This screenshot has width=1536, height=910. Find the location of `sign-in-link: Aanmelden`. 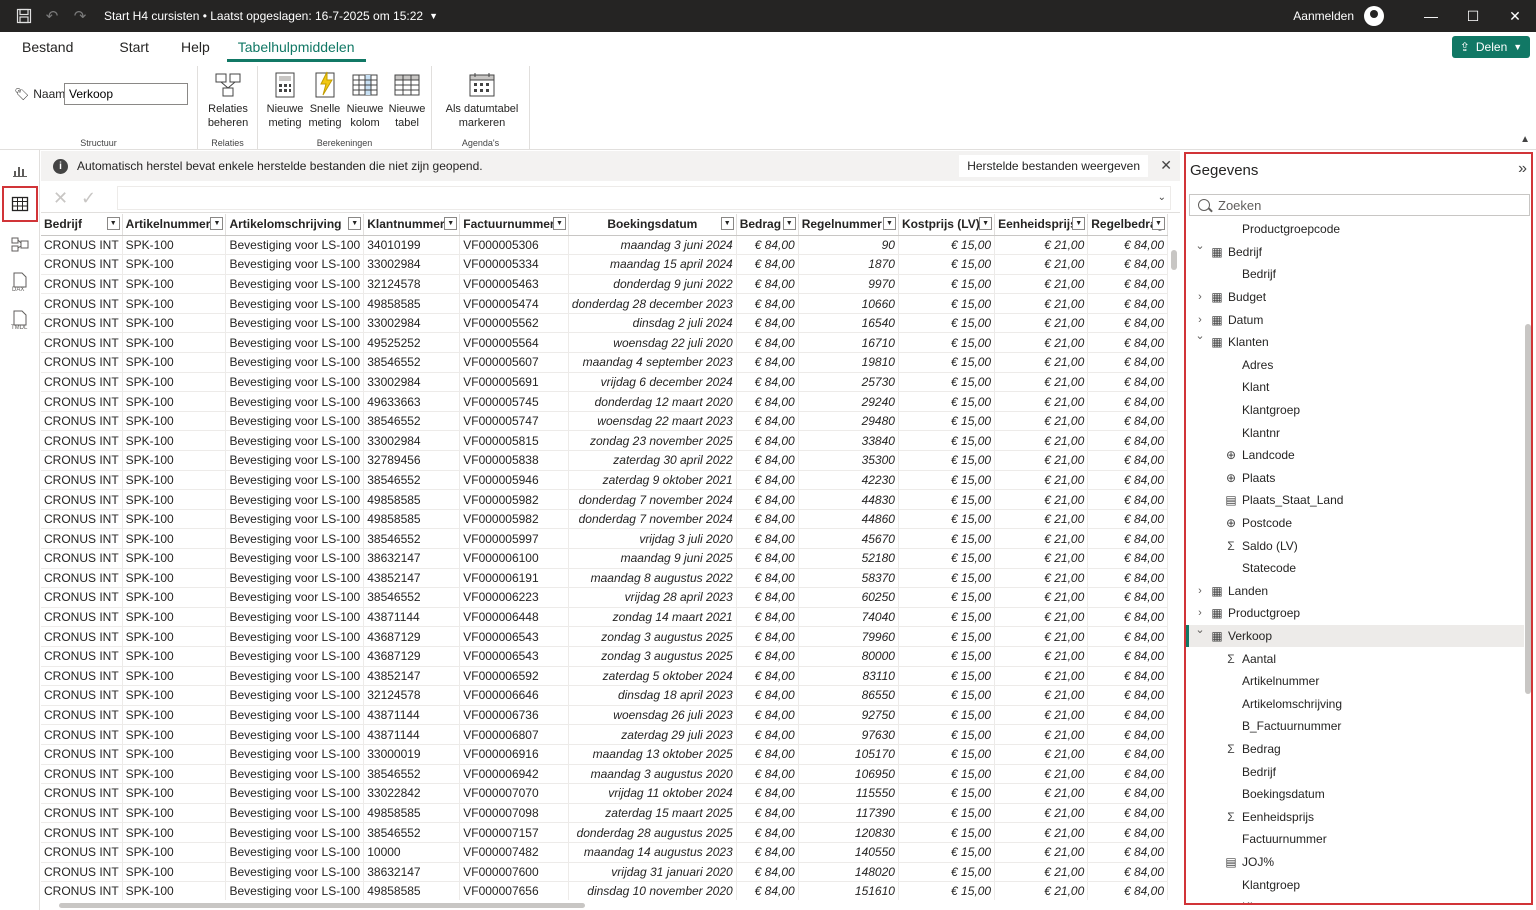

sign-in-link: Aanmelden is located at coordinates (1323, 16).